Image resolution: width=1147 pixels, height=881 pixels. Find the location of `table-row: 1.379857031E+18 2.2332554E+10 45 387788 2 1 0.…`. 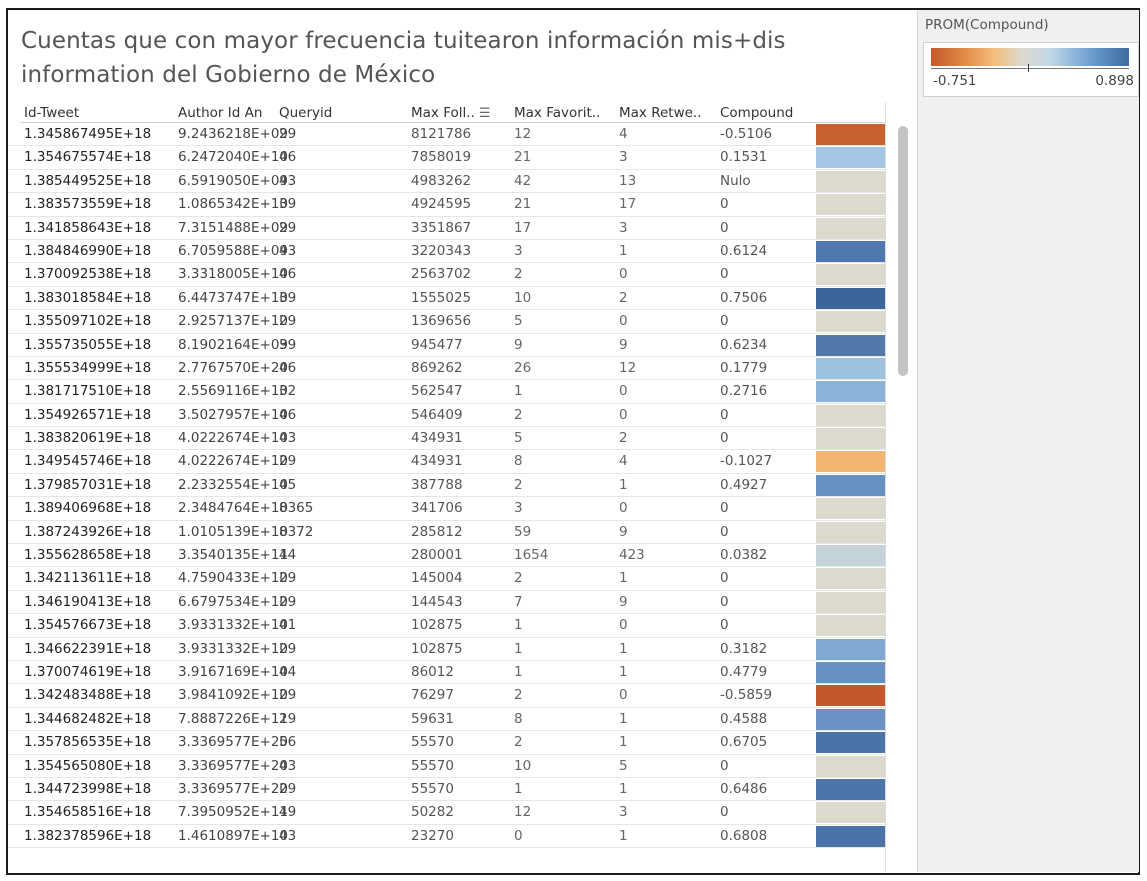

table-row: 1.379857031E+18 2.2332554E+10 45 387788 2 1 0.… is located at coordinates (446, 486).